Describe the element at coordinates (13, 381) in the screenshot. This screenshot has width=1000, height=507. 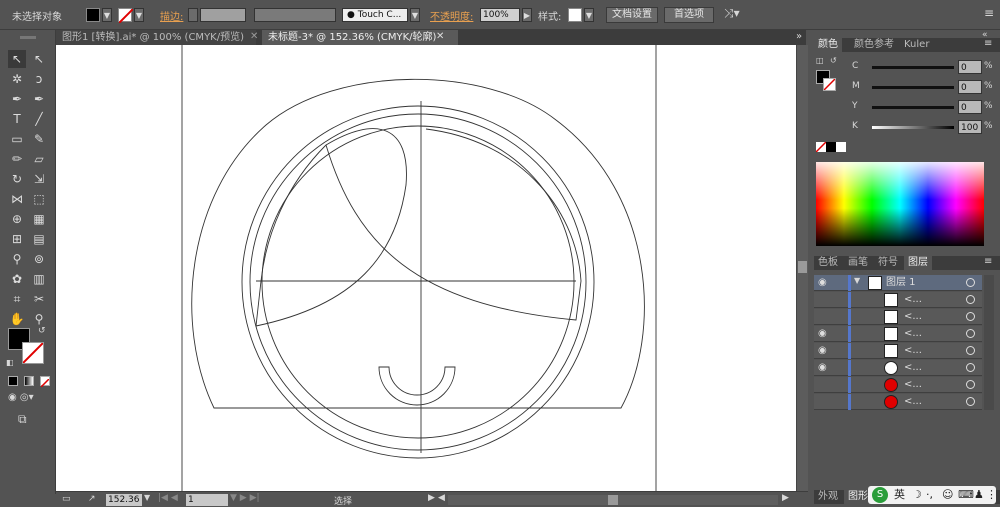
I see `color-mode-icon` at that location.